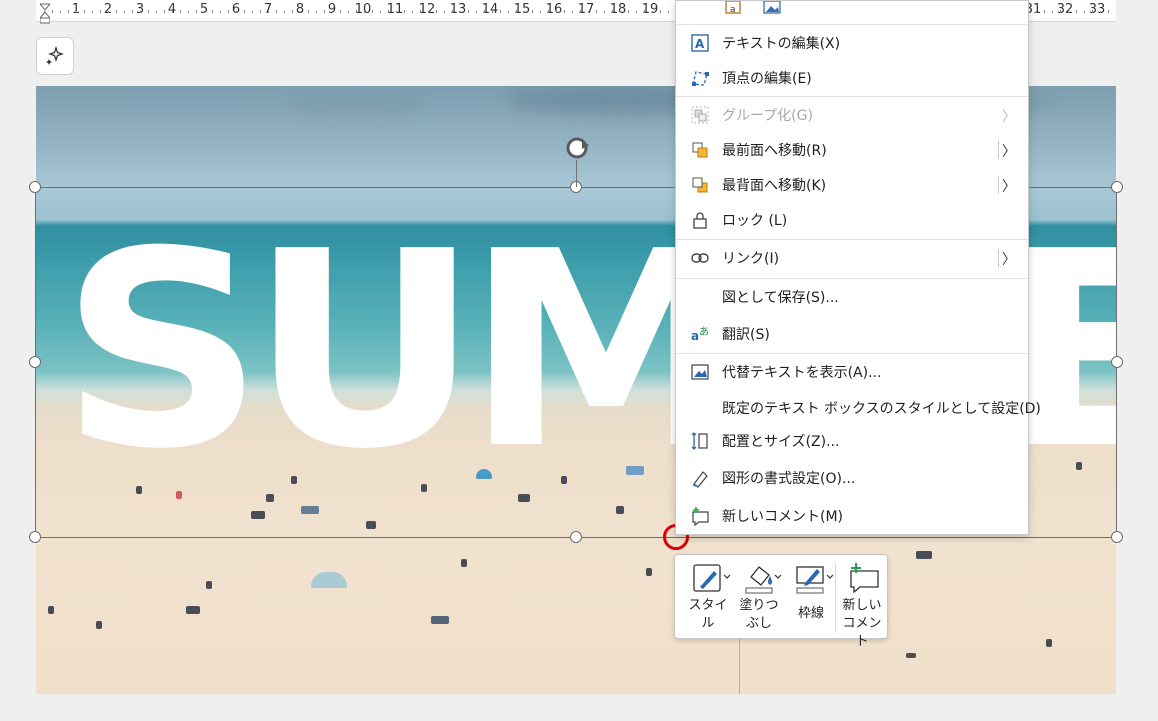  What do you see at coordinates (1117, 362) in the screenshot?
I see `resize-handle-e` at bounding box center [1117, 362].